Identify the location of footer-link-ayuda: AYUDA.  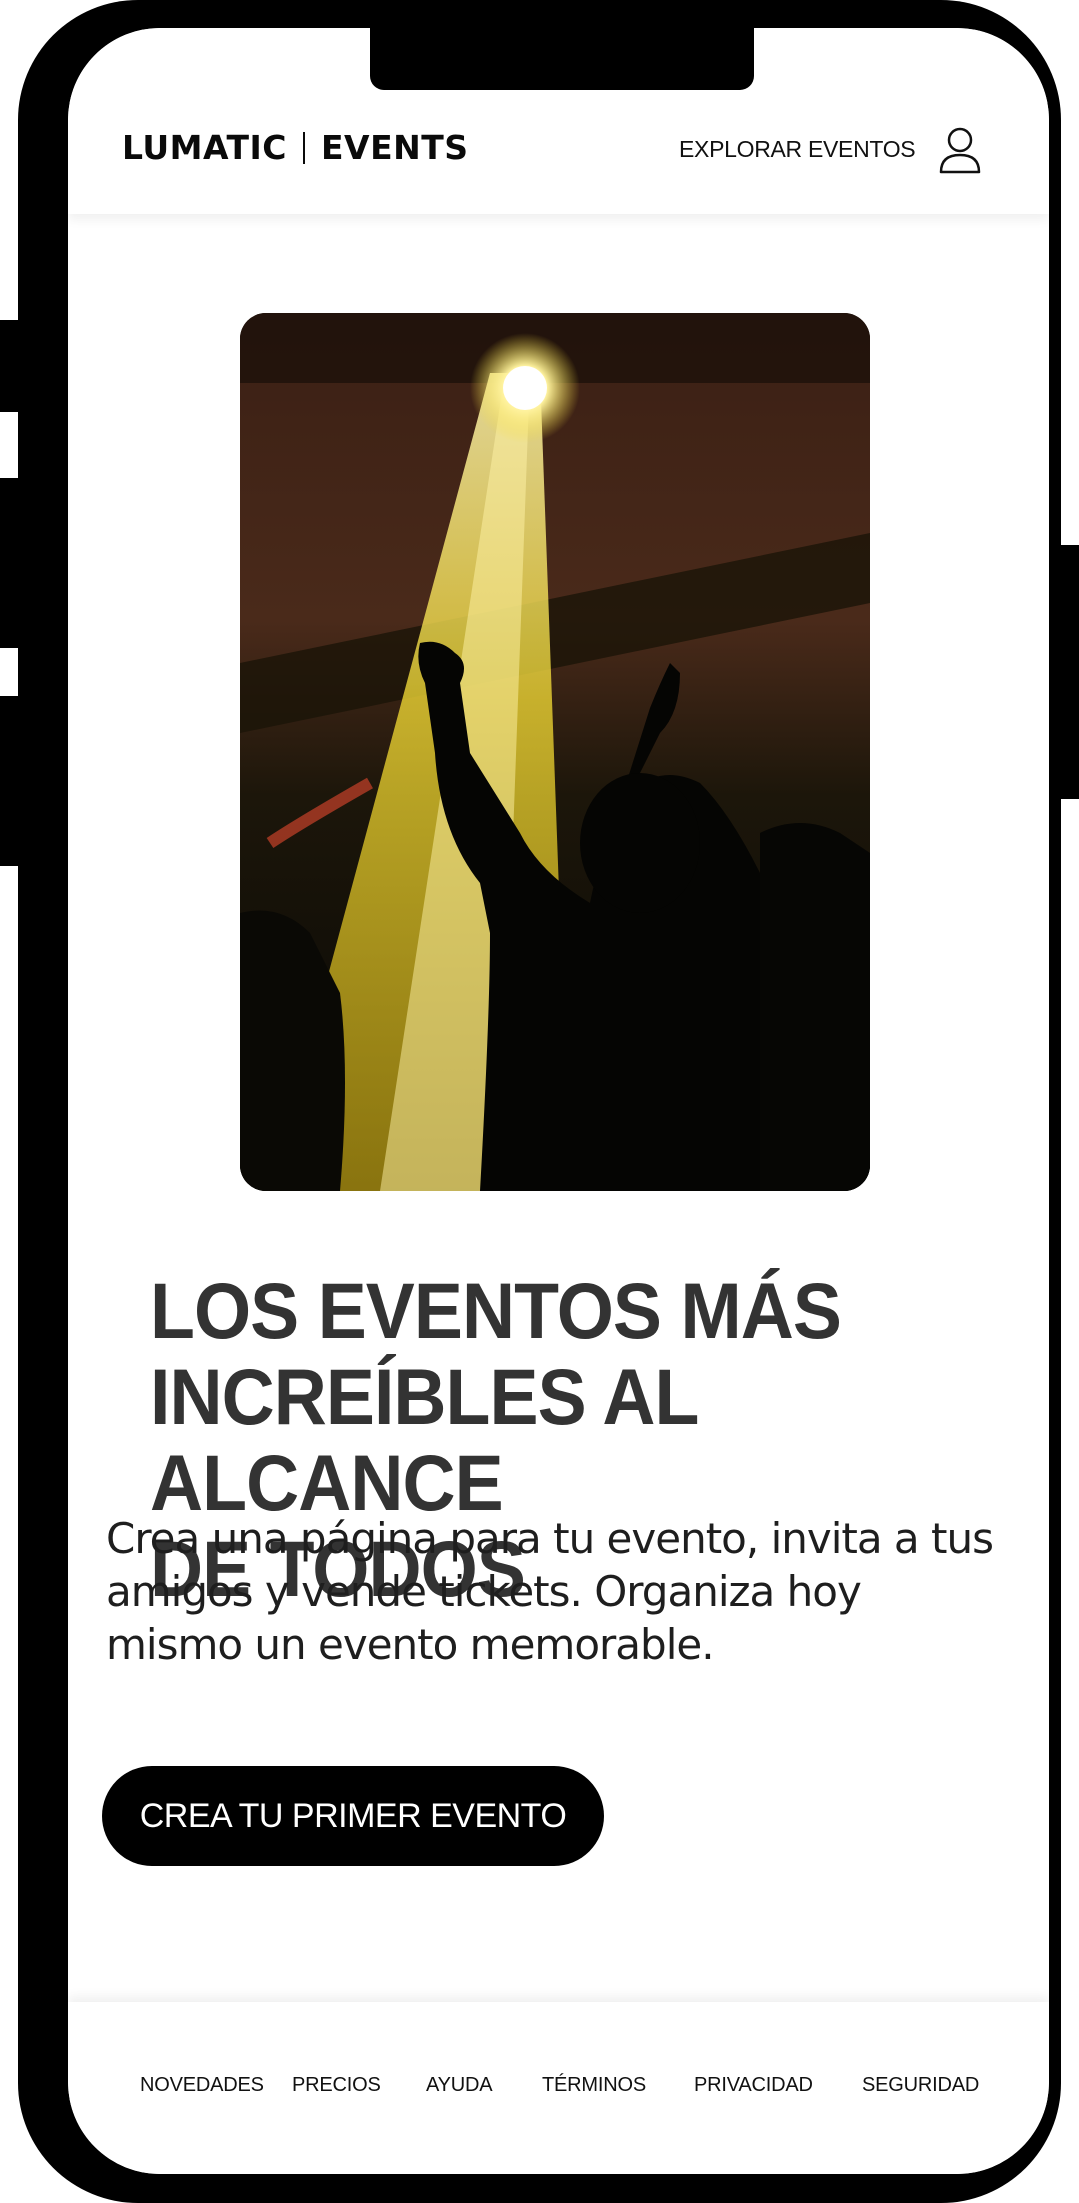
(459, 2085).